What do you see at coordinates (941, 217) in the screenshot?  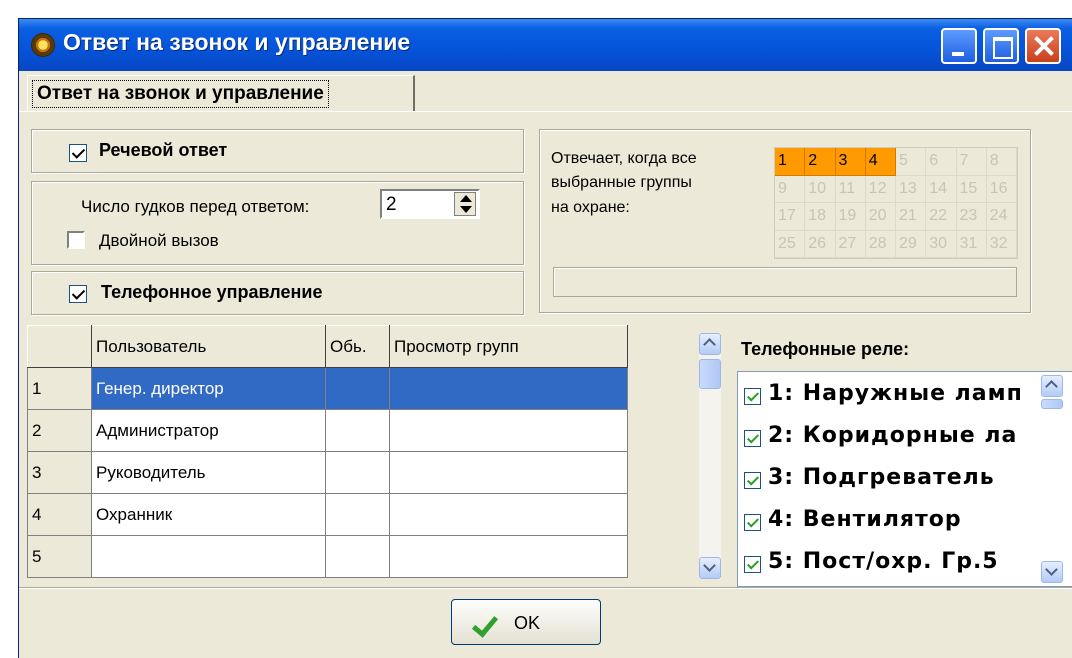 I see `group-cell: 22` at bounding box center [941, 217].